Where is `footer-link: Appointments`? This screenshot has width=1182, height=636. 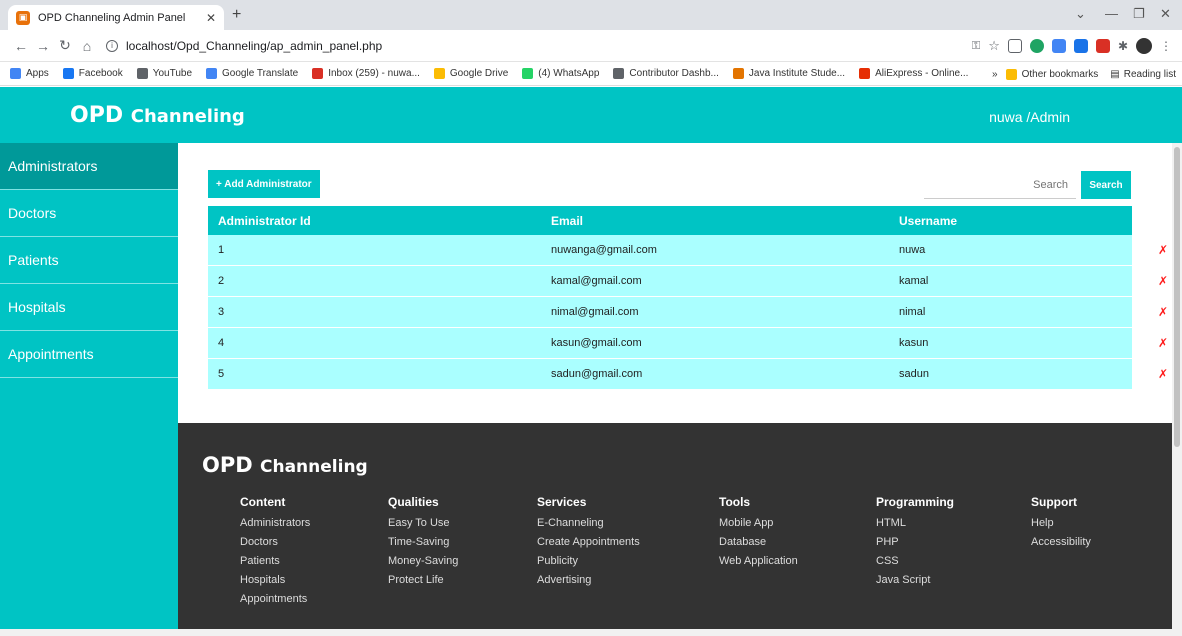
footer-link: Appointments is located at coordinates (275, 599).